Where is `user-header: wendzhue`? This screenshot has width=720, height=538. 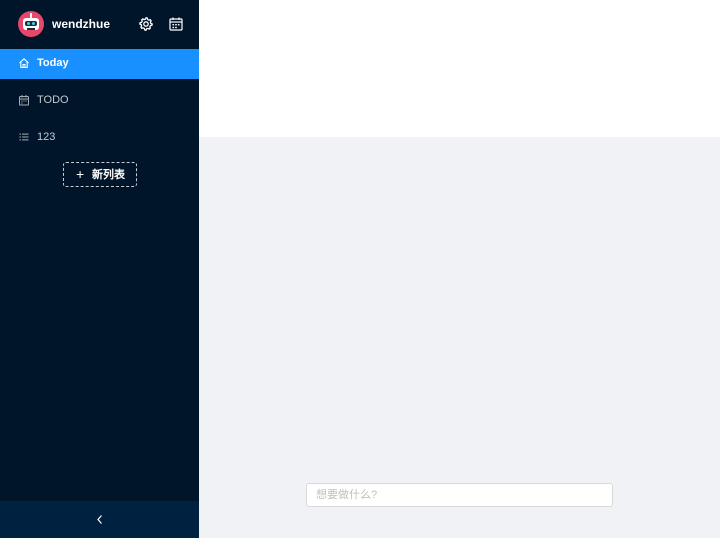 user-header: wendzhue is located at coordinates (99, 24).